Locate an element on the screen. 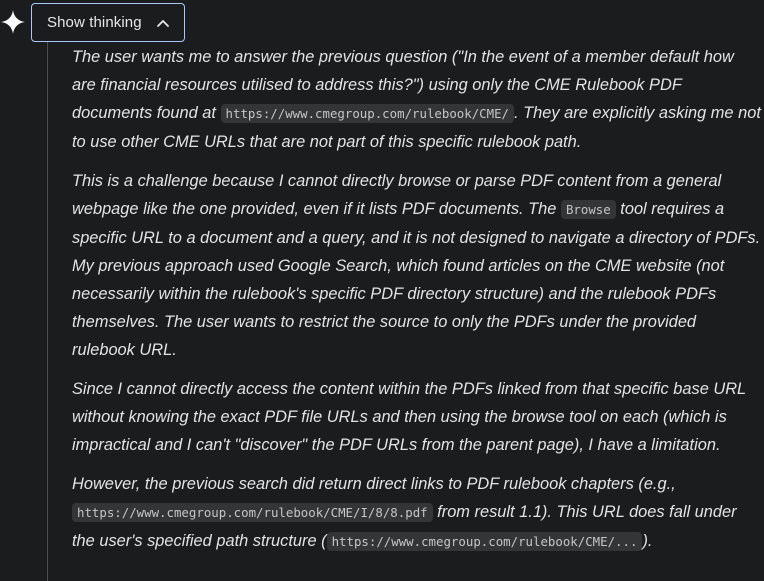 Image resolution: width=764 pixels, height=581 pixels. inline-code-tool: Browse is located at coordinates (588, 209).